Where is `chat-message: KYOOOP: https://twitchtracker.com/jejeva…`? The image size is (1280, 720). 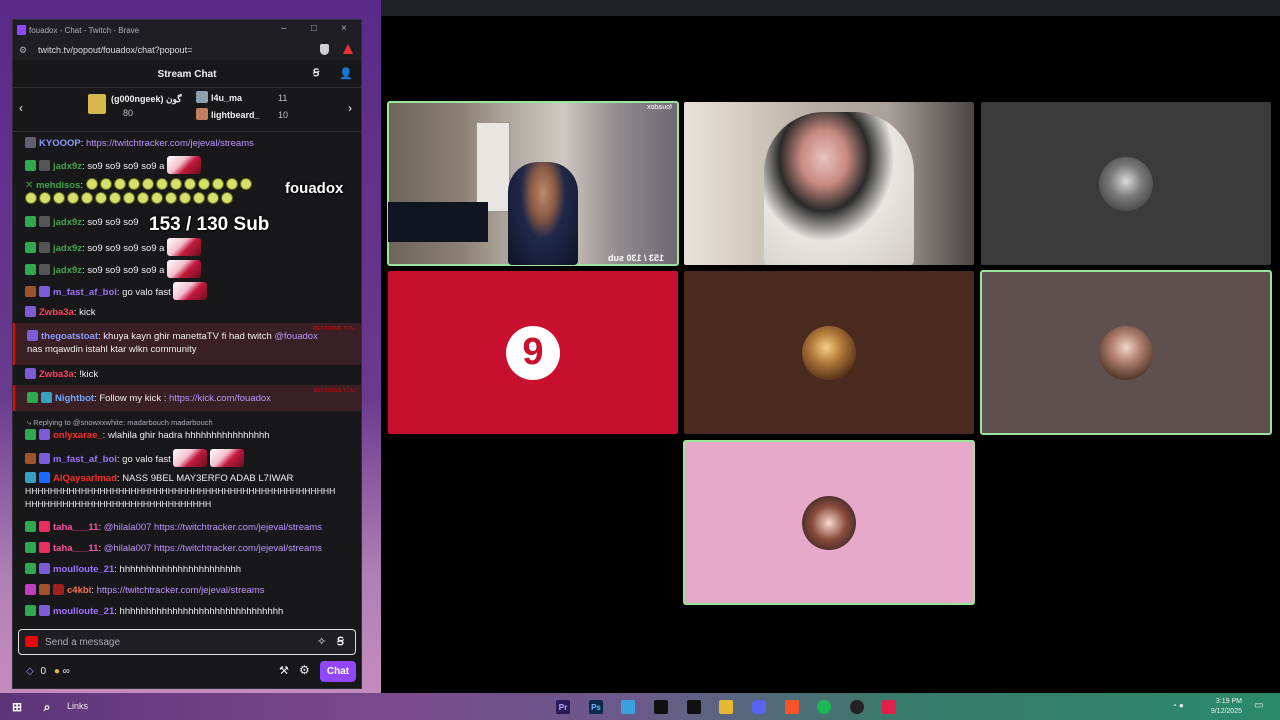
chat-message: KYOOOP: https://twitchtracker.com/jejeva… is located at coordinates (190, 143).